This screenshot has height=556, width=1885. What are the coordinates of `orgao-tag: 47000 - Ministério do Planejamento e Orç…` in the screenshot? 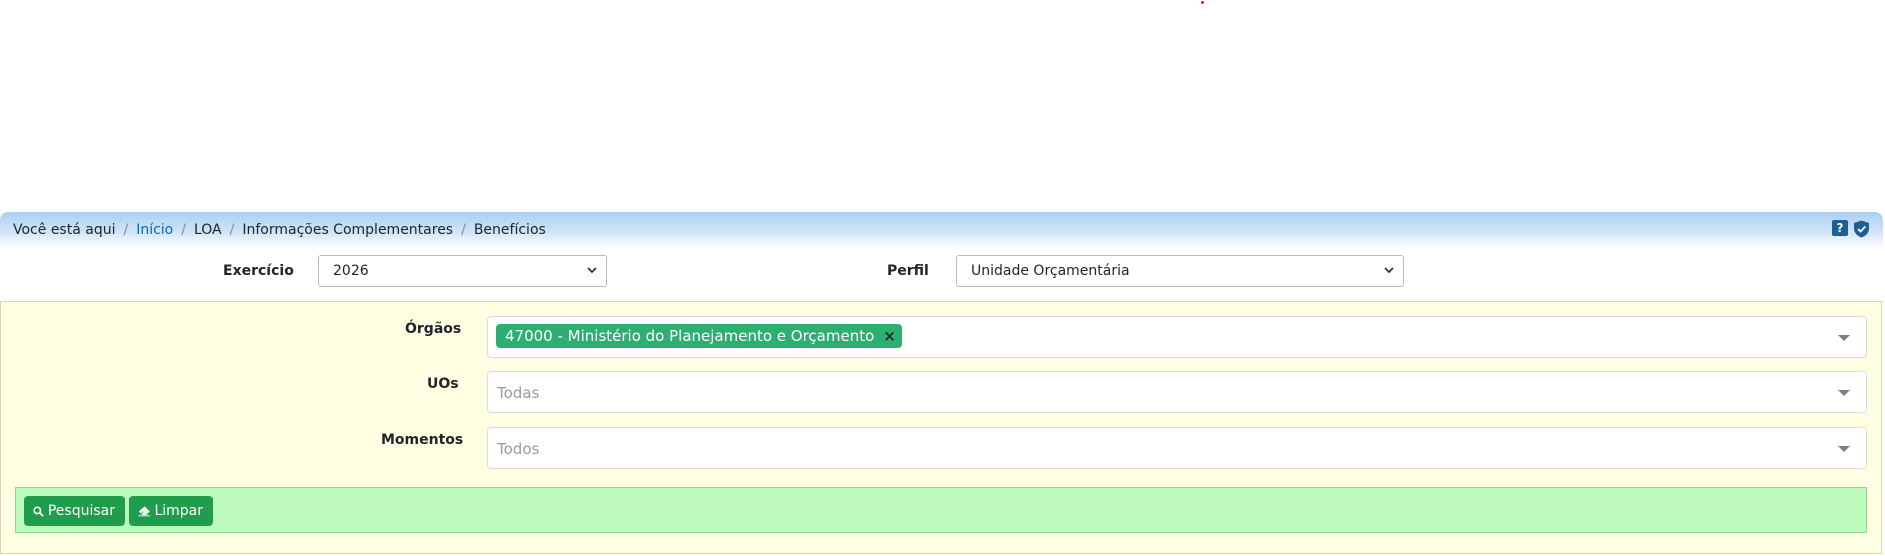 It's located at (699, 336).